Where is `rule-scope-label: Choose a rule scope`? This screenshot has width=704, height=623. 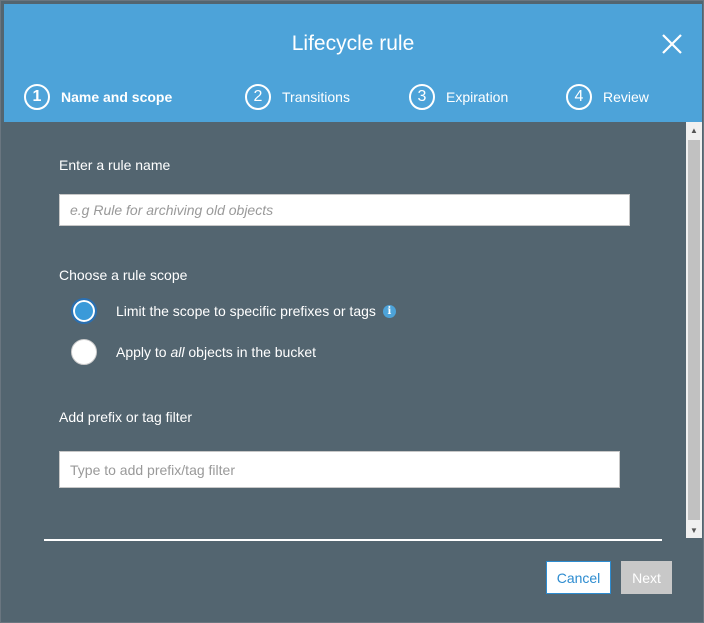
rule-scope-label: Choose a rule scope is located at coordinates (123, 275).